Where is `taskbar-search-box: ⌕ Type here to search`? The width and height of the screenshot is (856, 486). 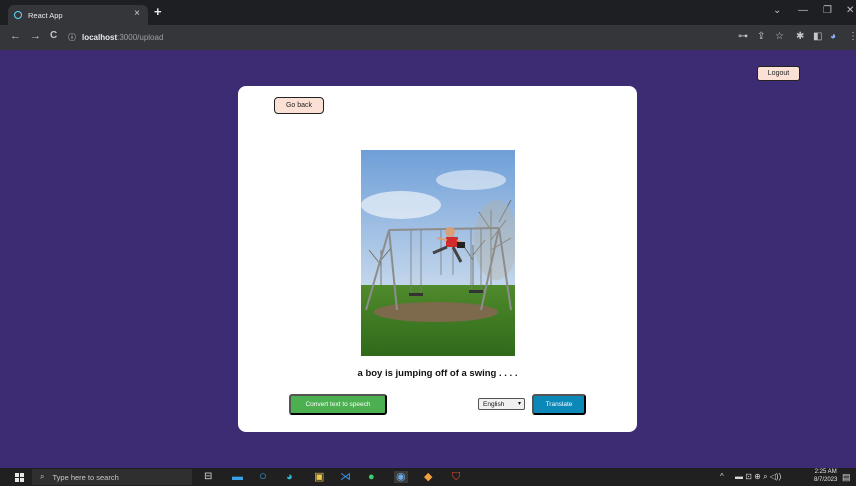
taskbar-search-box: ⌕ Type here to search is located at coordinates (112, 477).